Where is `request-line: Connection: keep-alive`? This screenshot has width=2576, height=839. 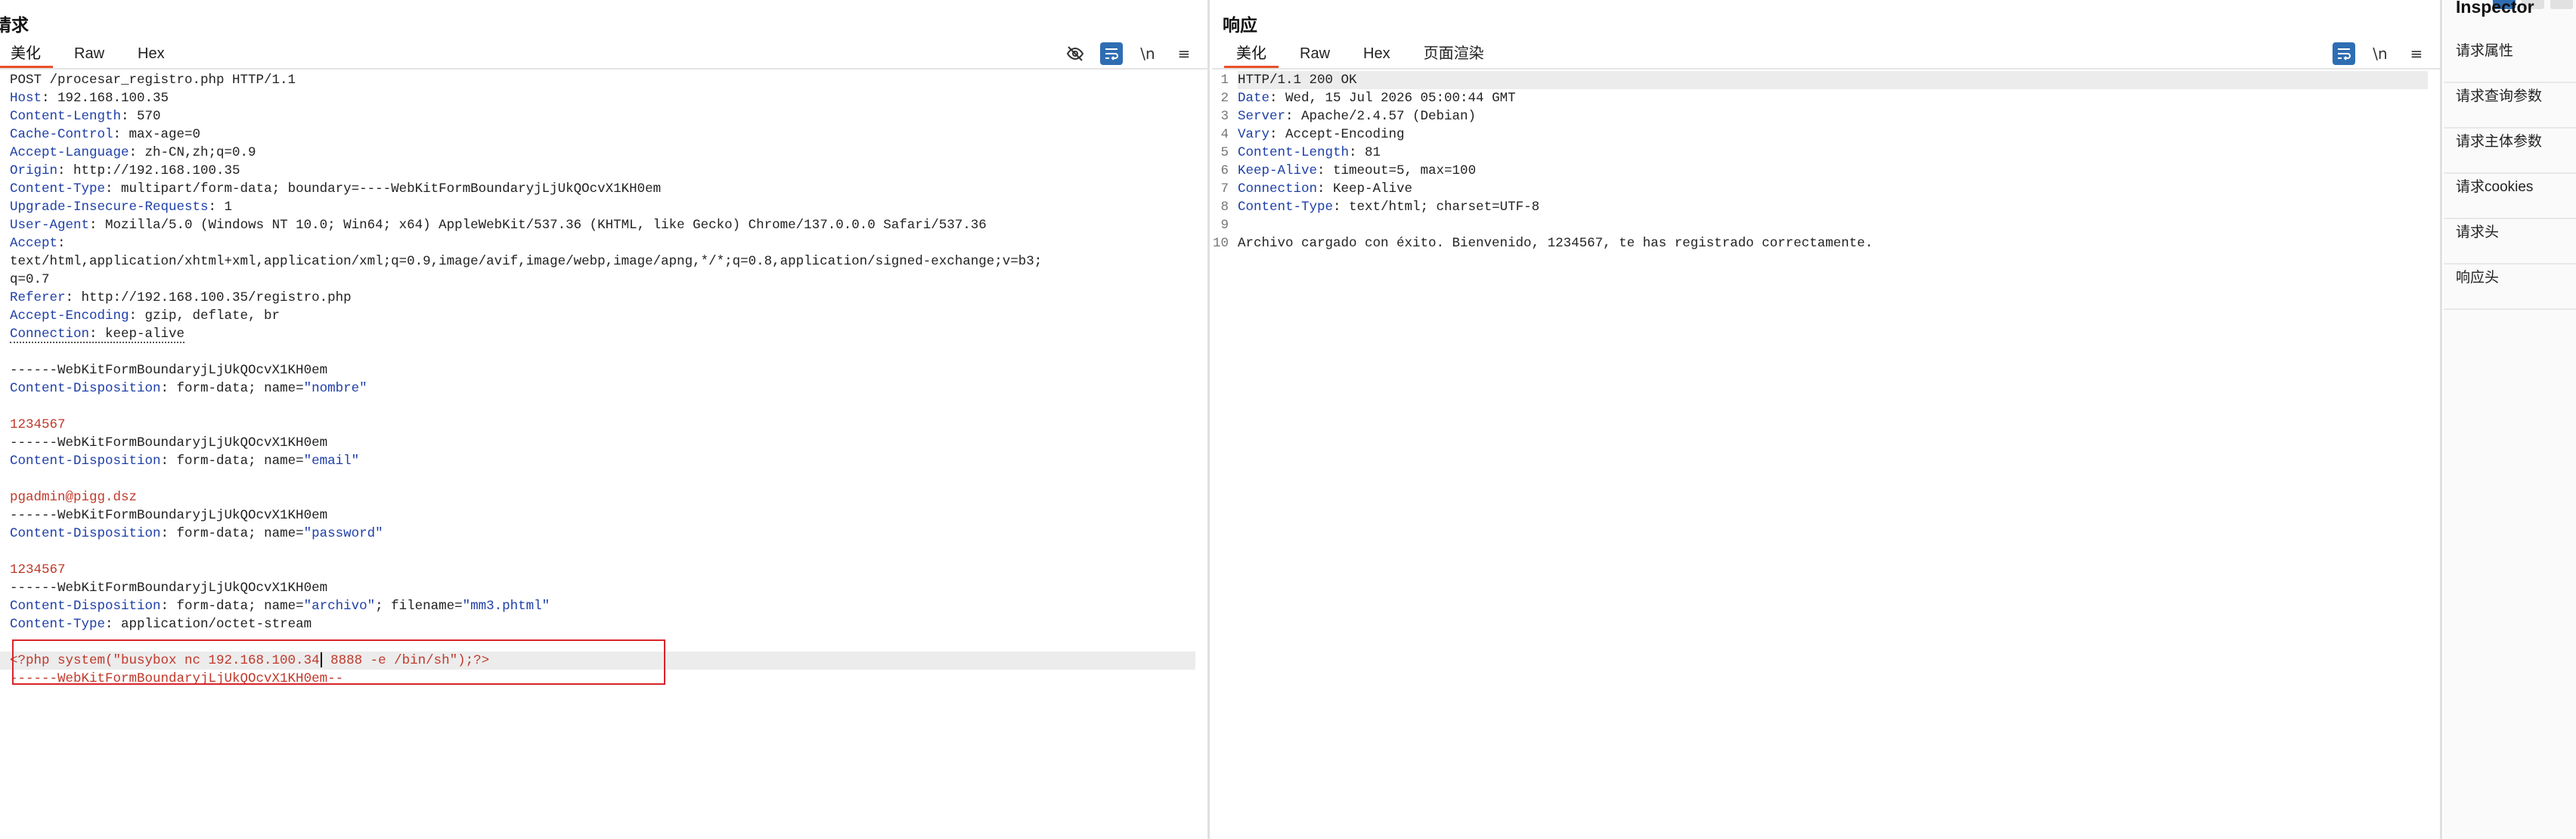
request-line: Connection: keep-alive is located at coordinates (603, 334).